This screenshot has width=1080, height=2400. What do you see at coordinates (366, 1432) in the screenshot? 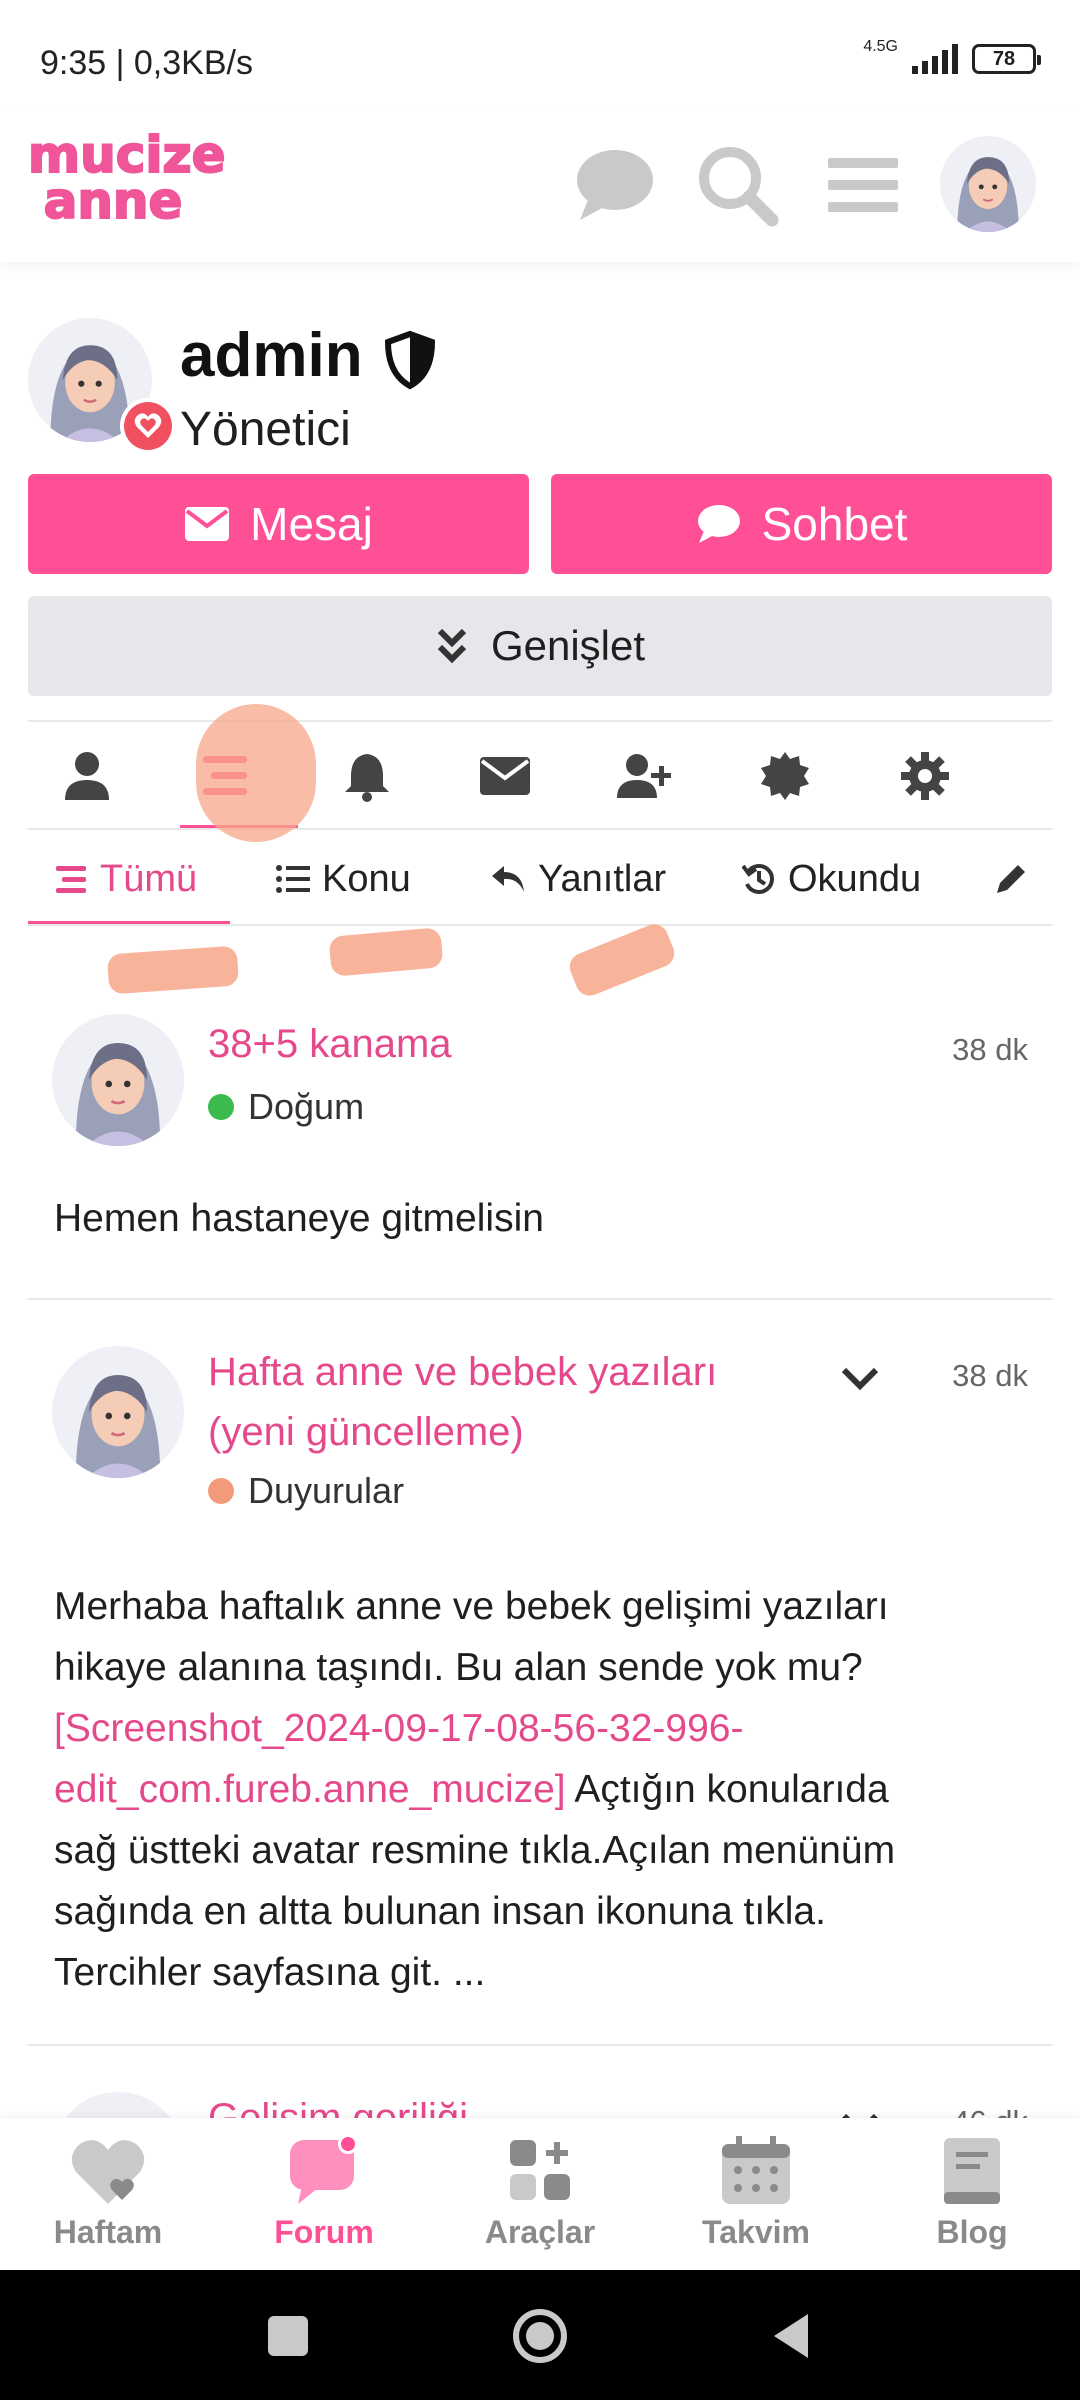
I see `post-title-line2: (yeni güncelleme)` at bounding box center [366, 1432].